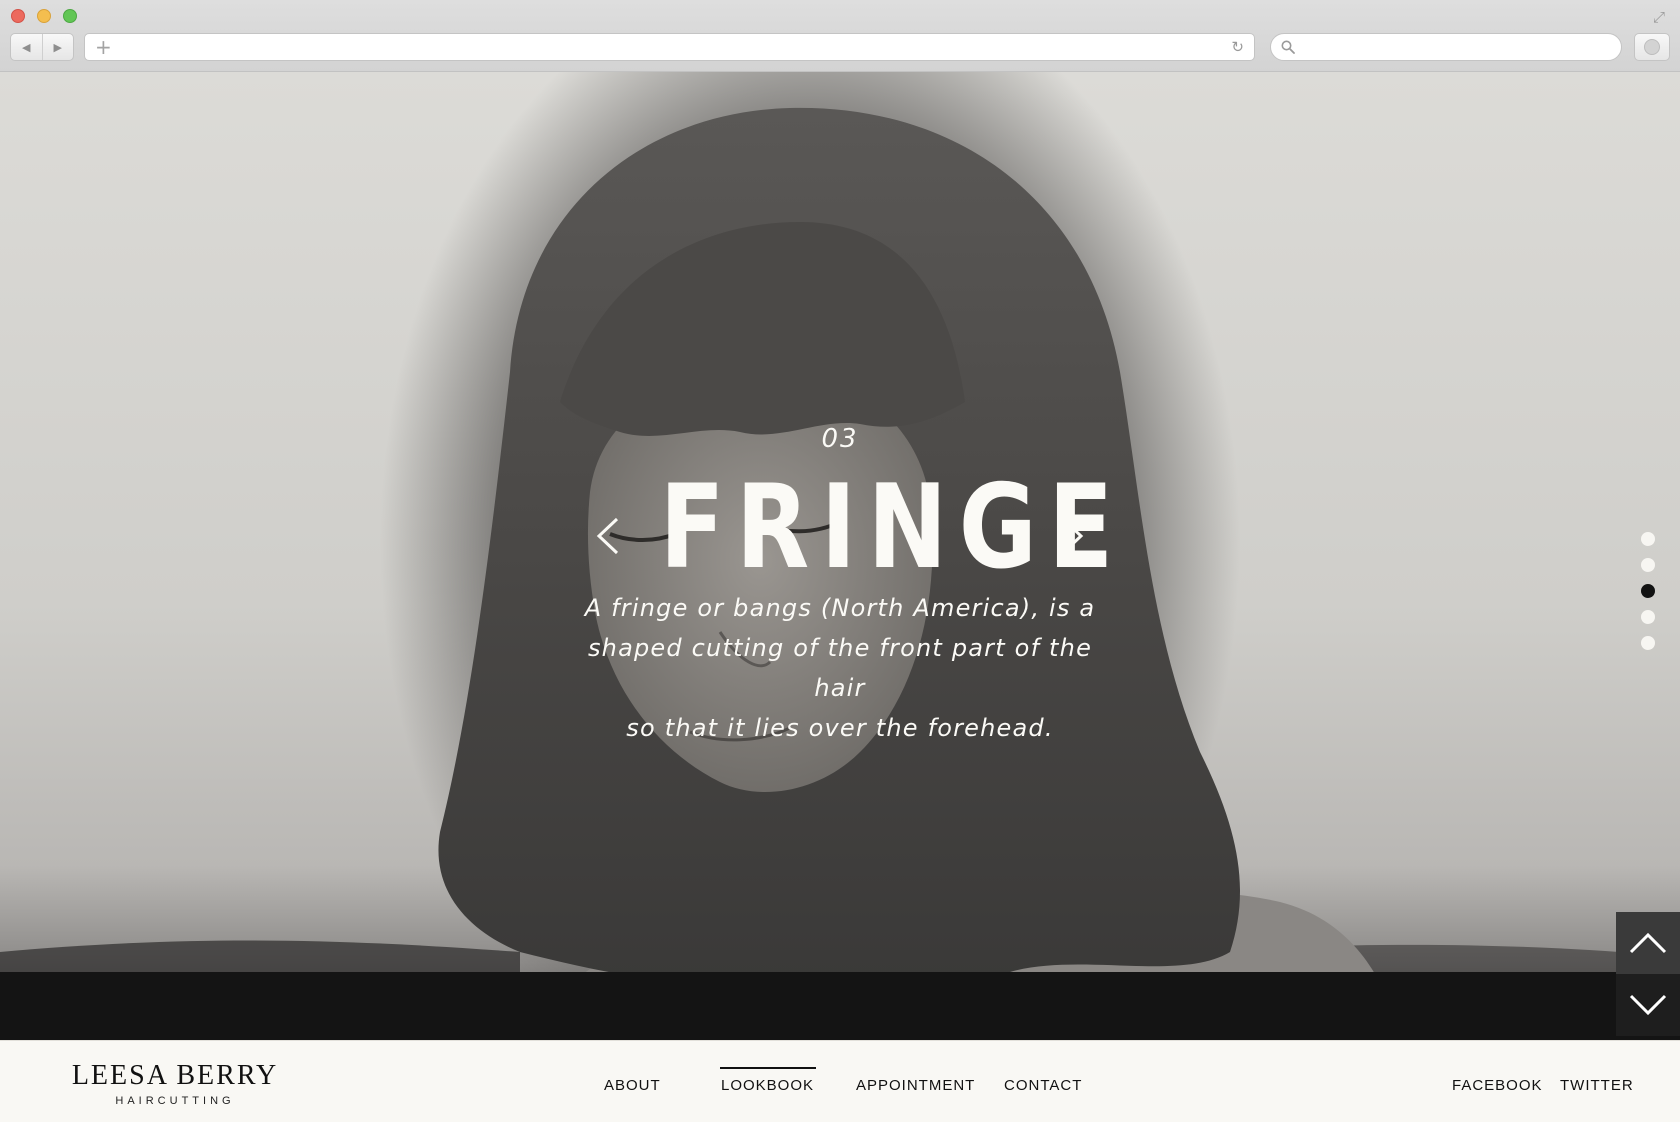  I want to click on address-bar: + ↻, so click(669, 47).